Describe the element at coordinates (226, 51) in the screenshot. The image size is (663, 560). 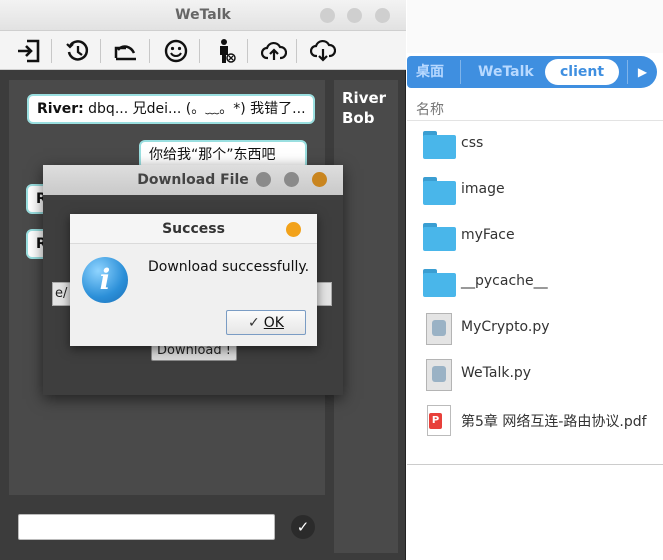
I see `user-status-icon` at that location.